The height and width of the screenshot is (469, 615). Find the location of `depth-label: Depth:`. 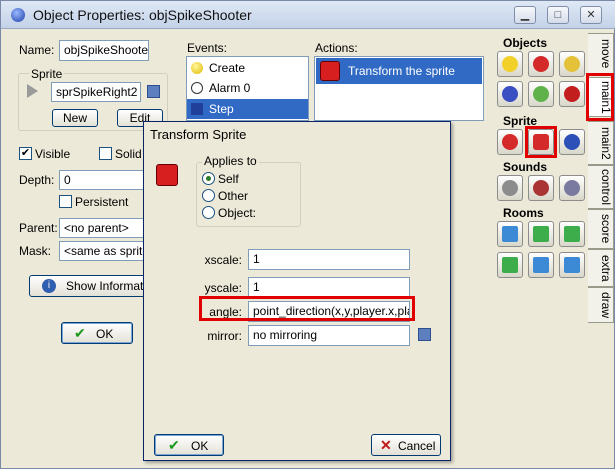

depth-label: Depth: is located at coordinates (37, 180).